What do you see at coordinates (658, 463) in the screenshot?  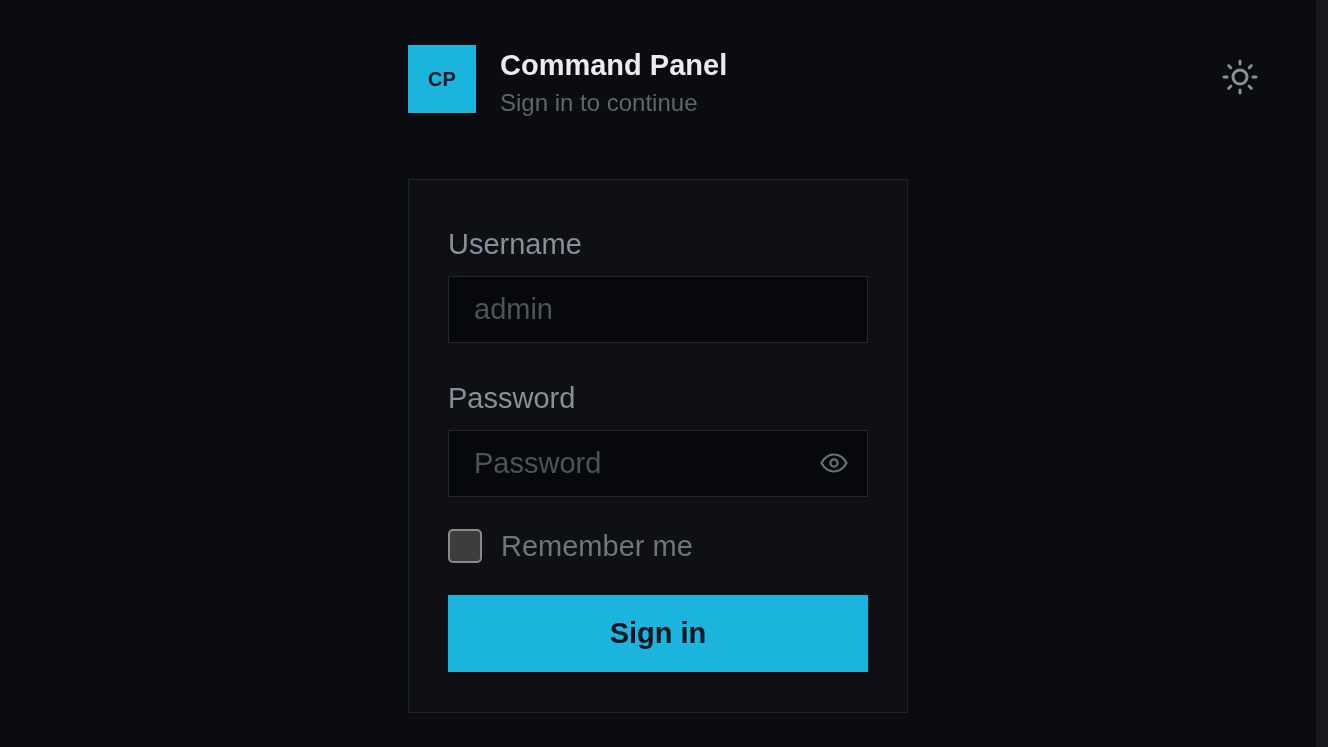 I see `password-field: Password` at bounding box center [658, 463].